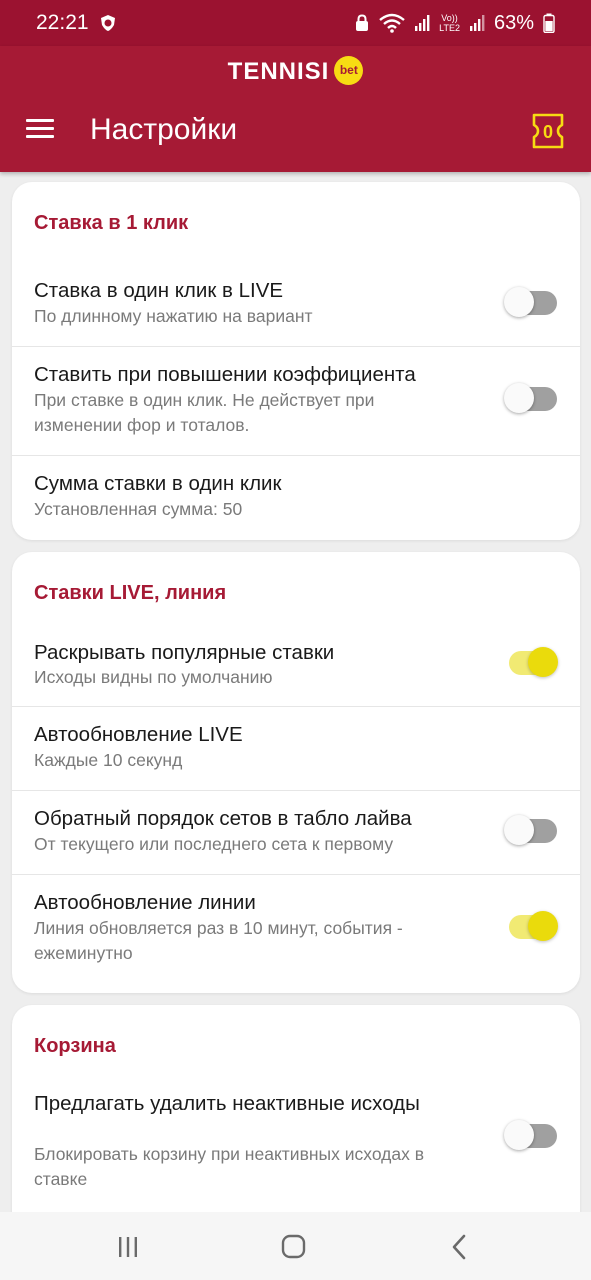 The image size is (591, 1280). What do you see at coordinates (531, 925) in the screenshot?
I see `toggle-autoupdate-line` at bounding box center [531, 925].